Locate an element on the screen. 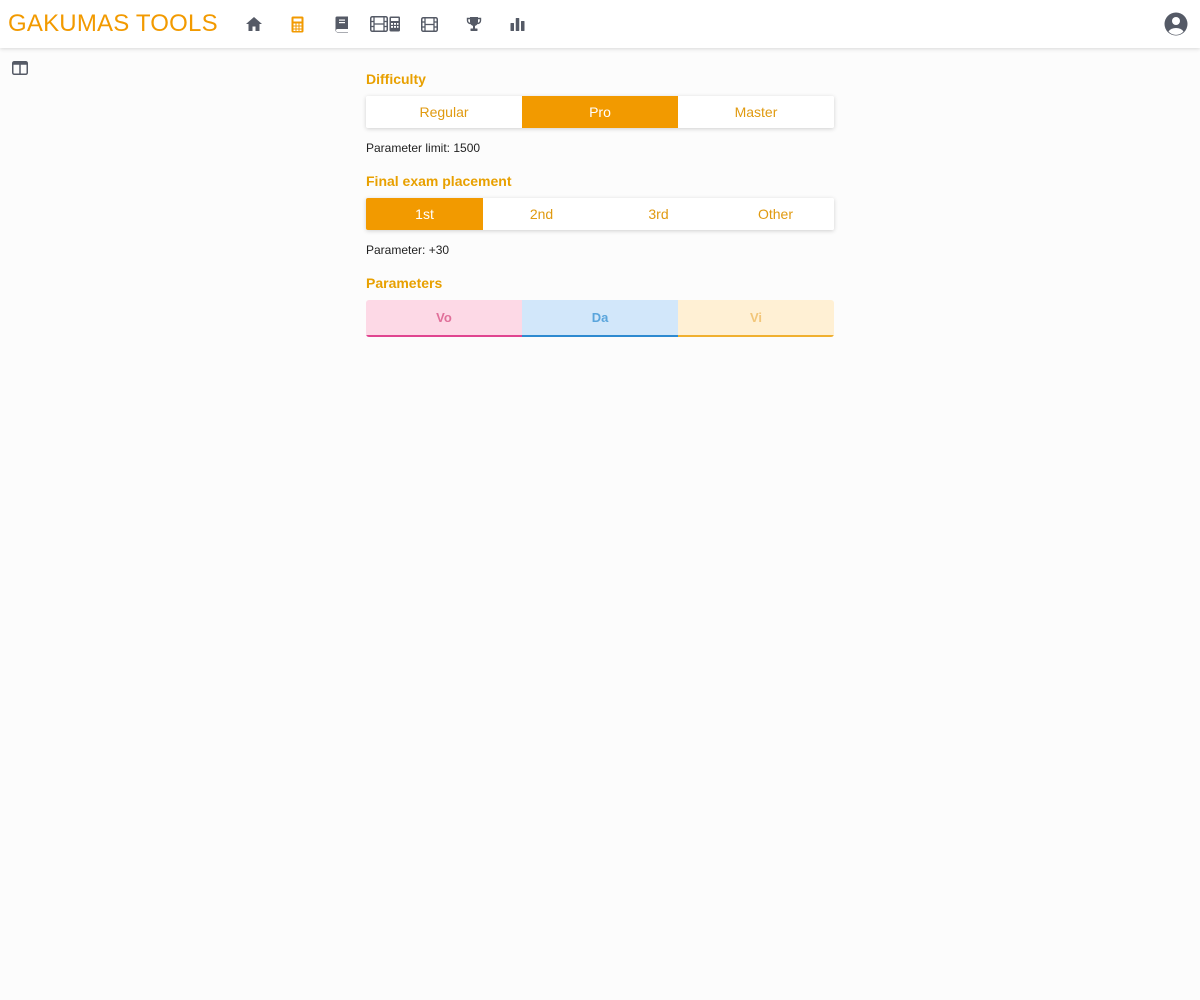  home-icon is located at coordinates (253, 24).